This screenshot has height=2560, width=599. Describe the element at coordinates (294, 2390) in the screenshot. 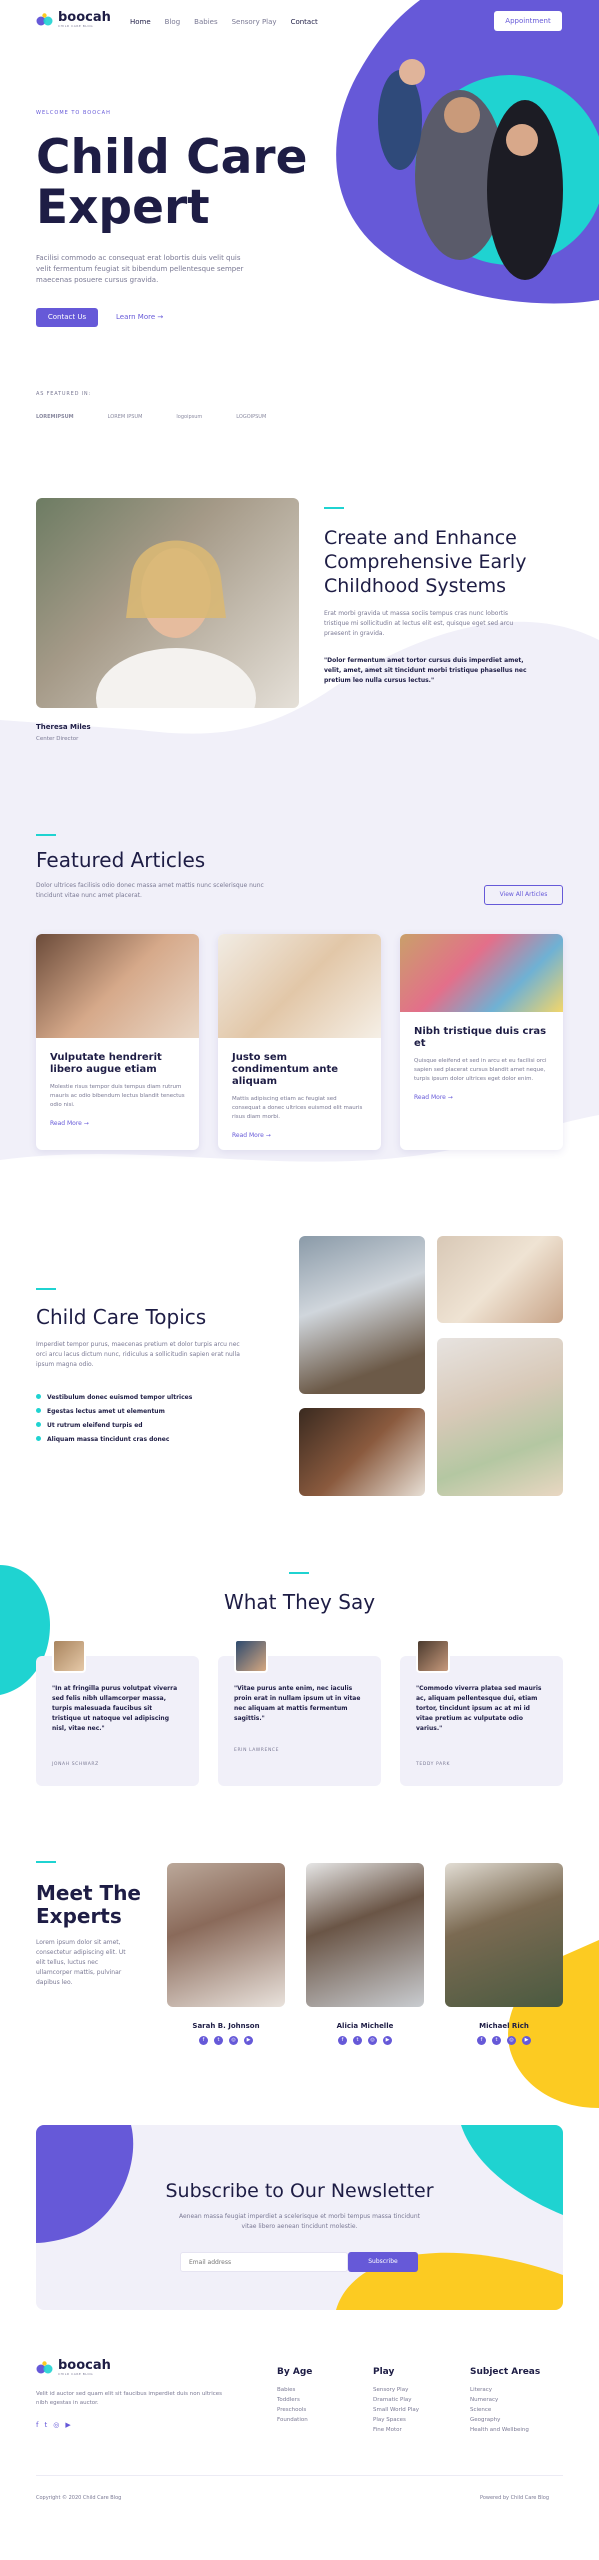

I see `footer-link: Babies` at that location.